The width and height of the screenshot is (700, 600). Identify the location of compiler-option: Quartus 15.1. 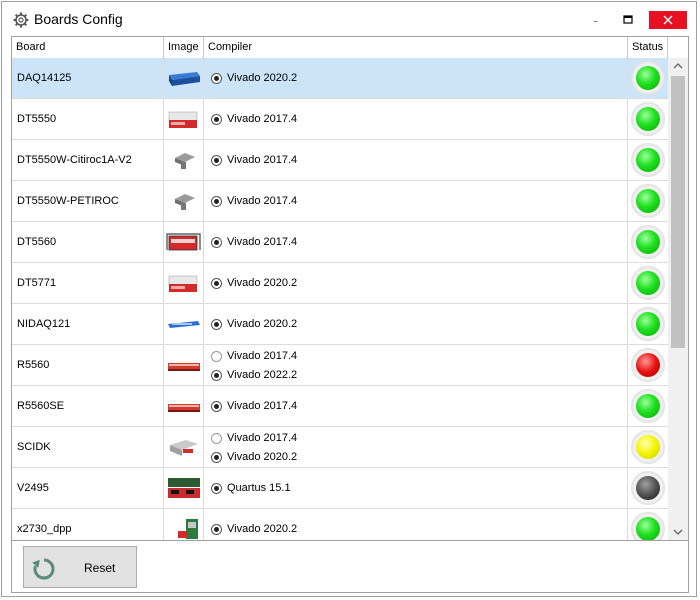
(251, 488).